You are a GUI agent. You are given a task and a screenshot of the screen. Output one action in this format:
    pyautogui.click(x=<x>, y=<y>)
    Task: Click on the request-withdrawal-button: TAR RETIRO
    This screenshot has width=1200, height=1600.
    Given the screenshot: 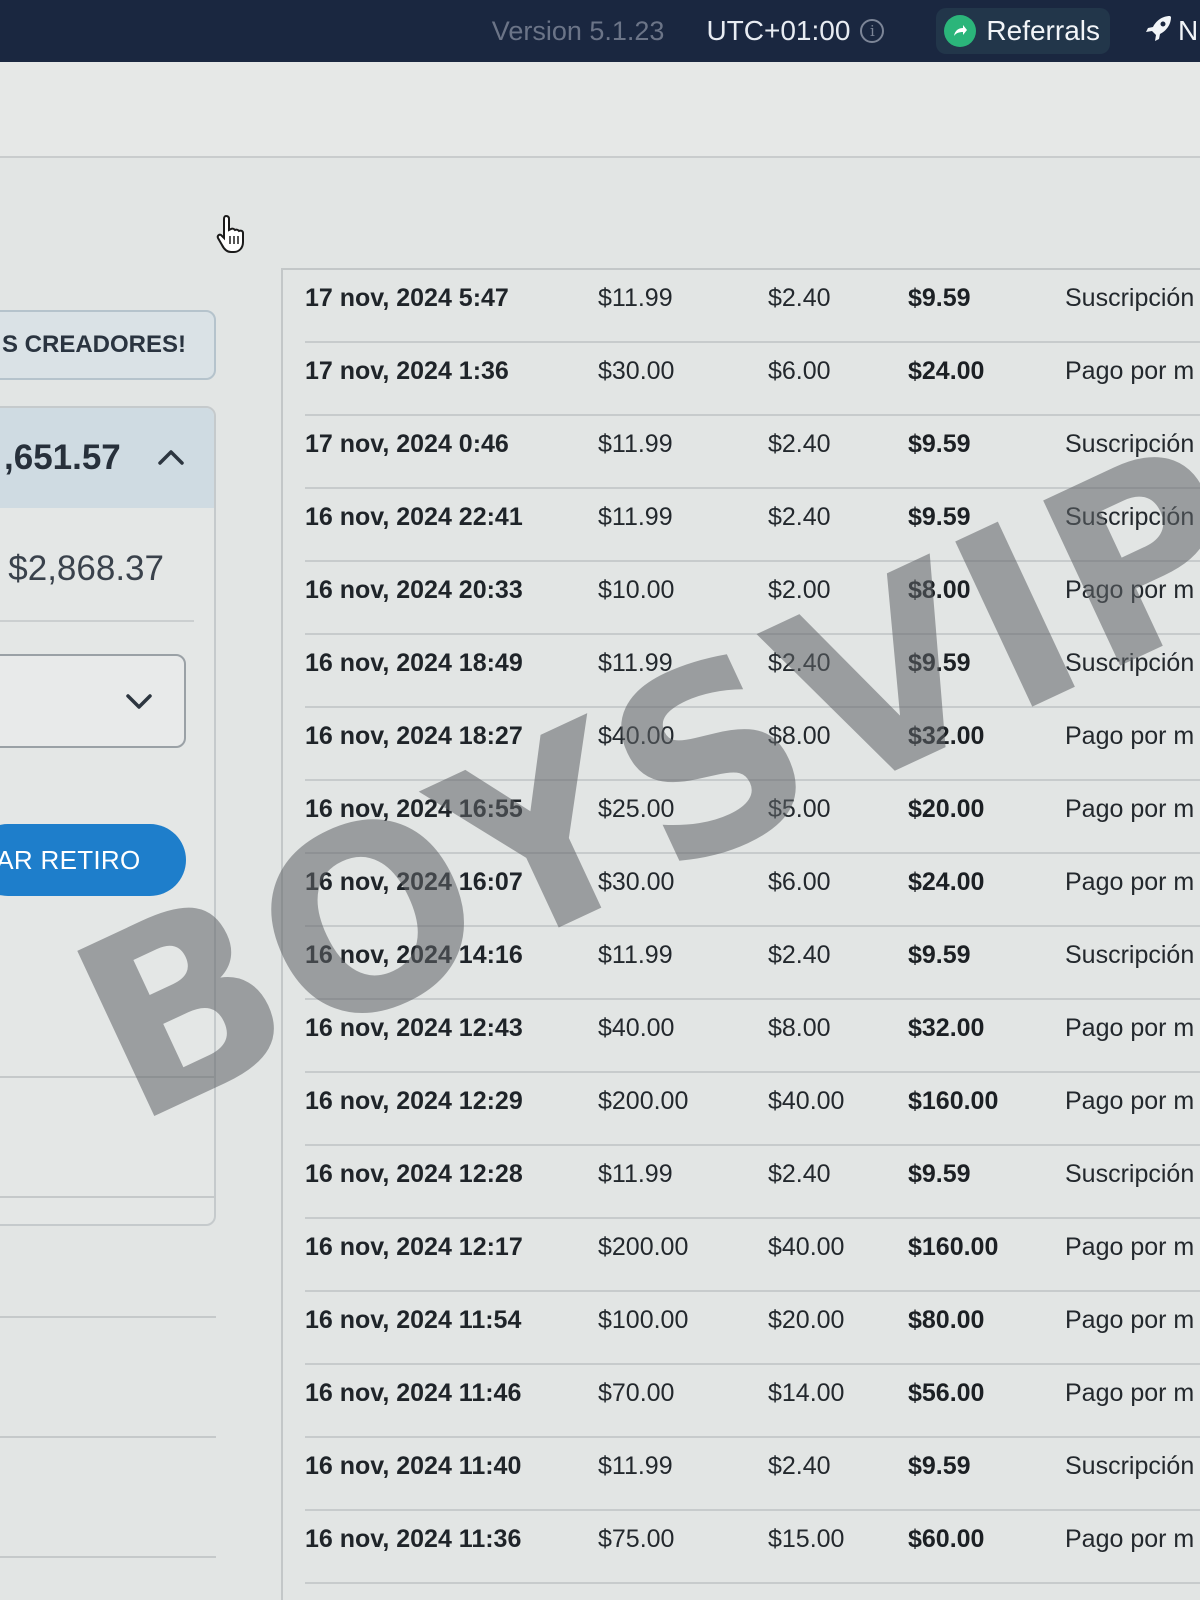 What is the action you would take?
    pyautogui.click(x=93, y=860)
    